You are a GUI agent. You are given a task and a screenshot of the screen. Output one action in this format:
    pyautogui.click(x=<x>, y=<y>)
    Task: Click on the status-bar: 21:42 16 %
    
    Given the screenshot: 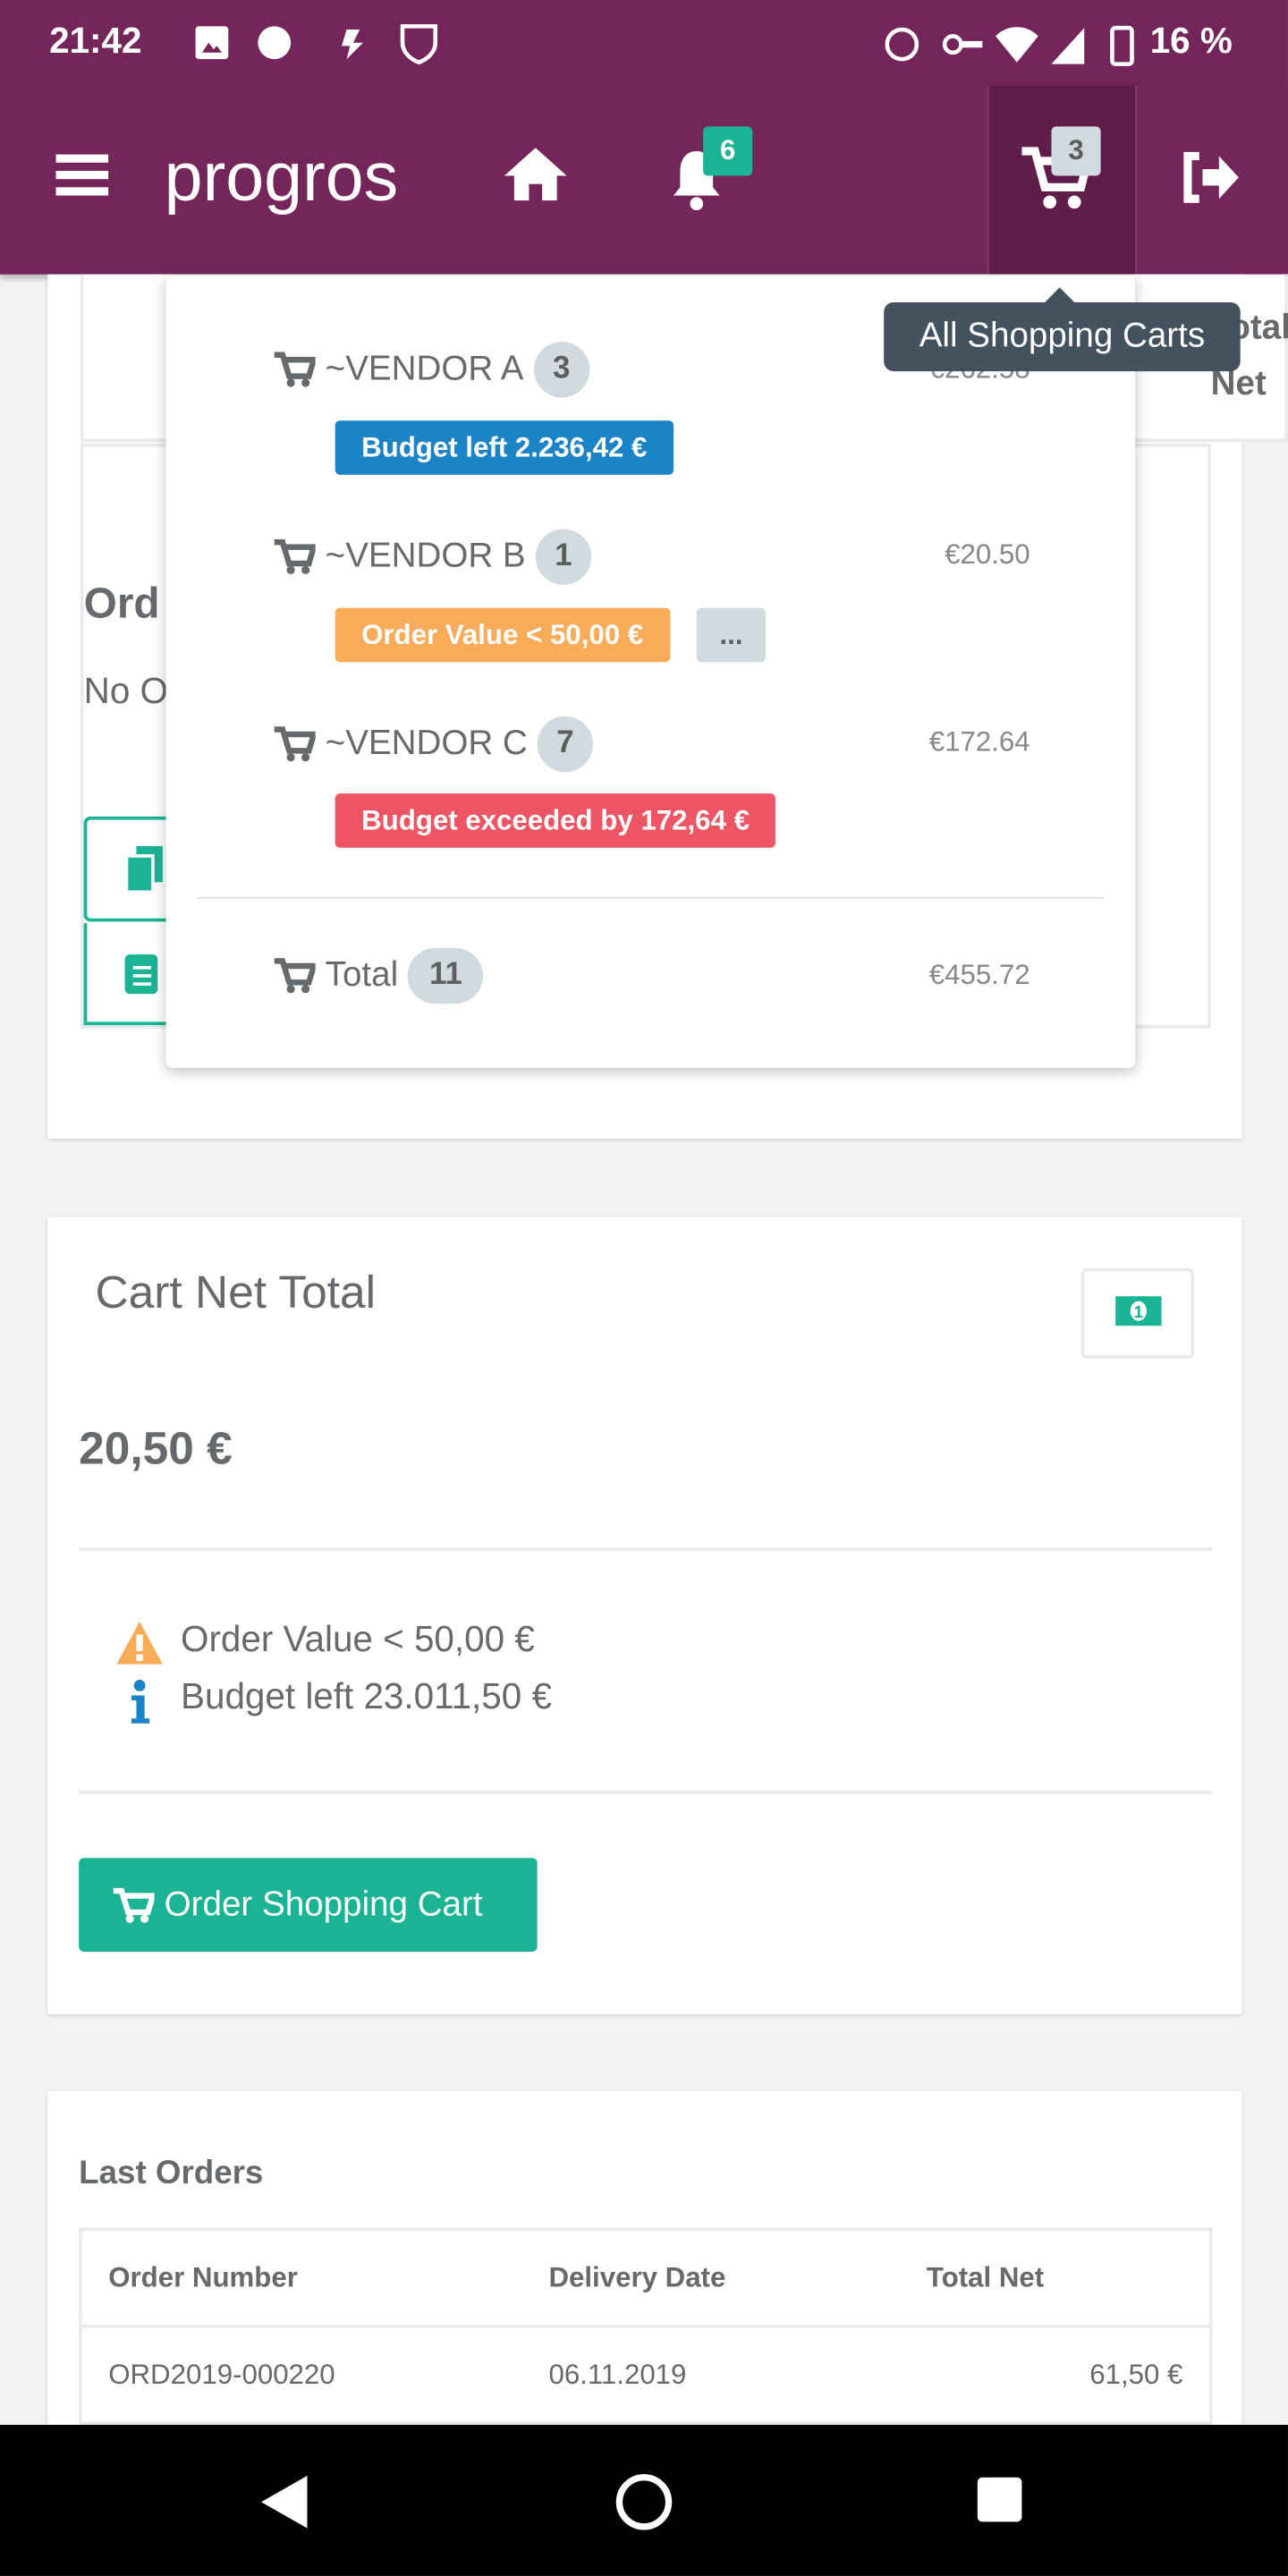 What is the action you would take?
    pyautogui.click(x=644, y=43)
    